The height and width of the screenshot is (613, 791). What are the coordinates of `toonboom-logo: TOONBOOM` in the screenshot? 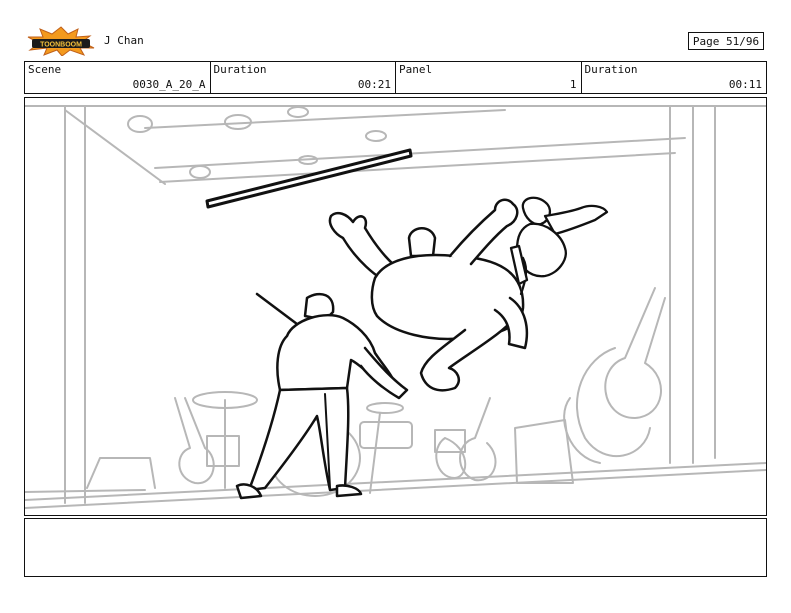 It's located at (61, 41).